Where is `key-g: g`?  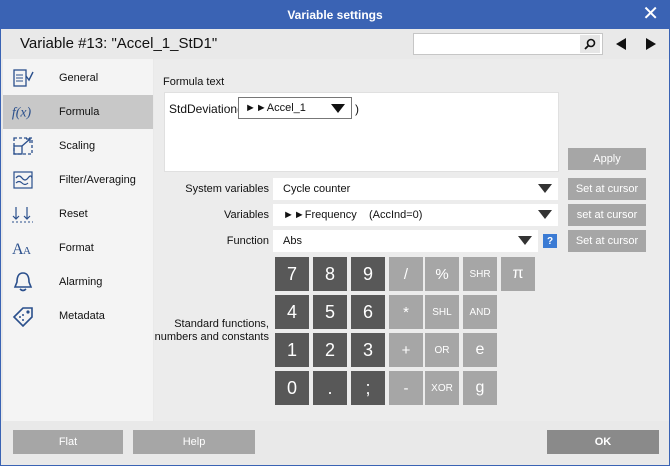
key-g: g is located at coordinates (480, 388).